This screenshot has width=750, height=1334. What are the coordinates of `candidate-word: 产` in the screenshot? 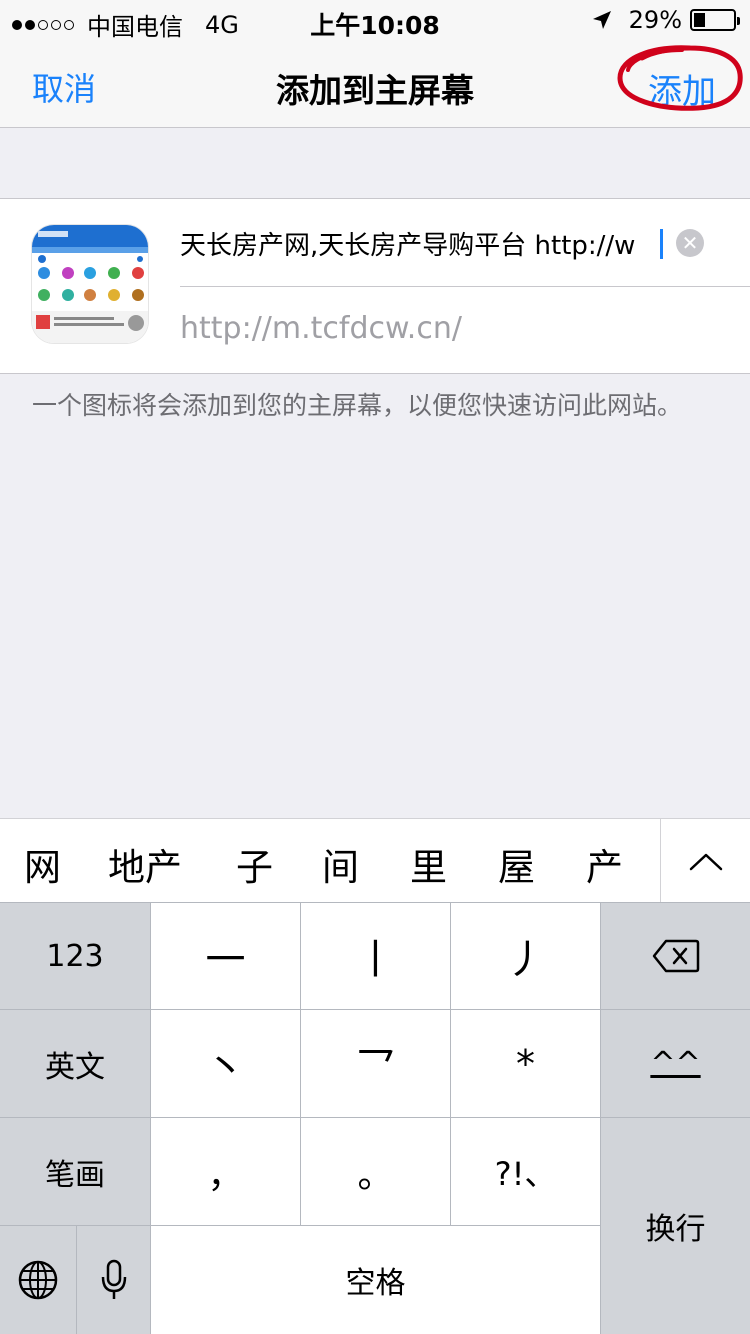 It's located at (604, 864).